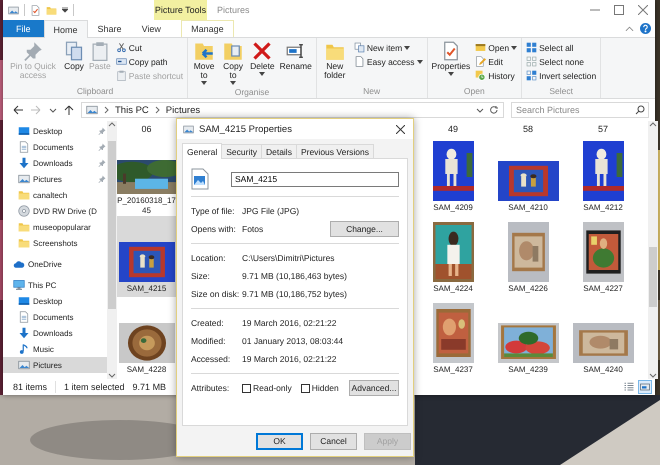 Image resolution: width=660 pixels, height=465 pixels. Describe the element at coordinates (55, 227) in the screenshot. I see `nav-item: museopopularar` at that location.